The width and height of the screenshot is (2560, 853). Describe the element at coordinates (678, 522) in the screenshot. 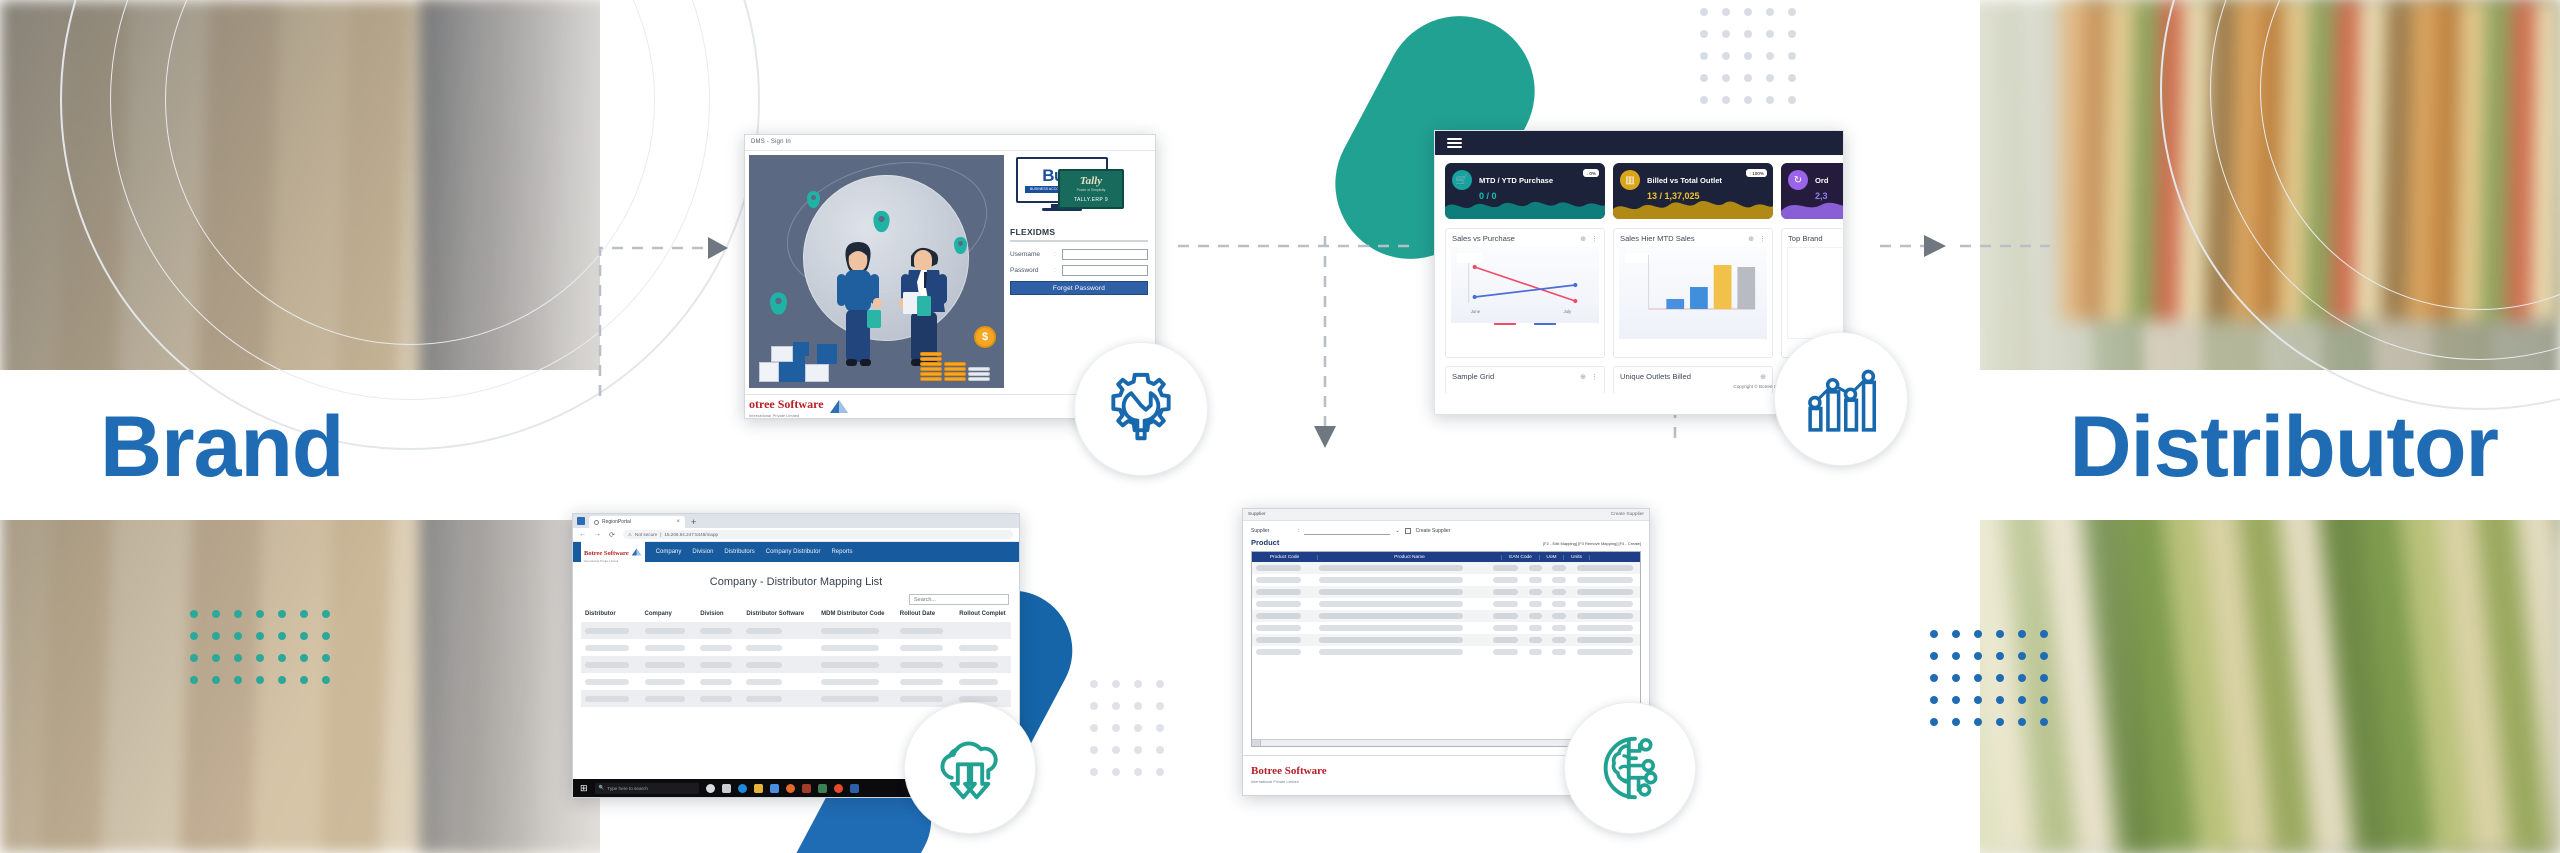

I see `close-icon: ×` at that location.